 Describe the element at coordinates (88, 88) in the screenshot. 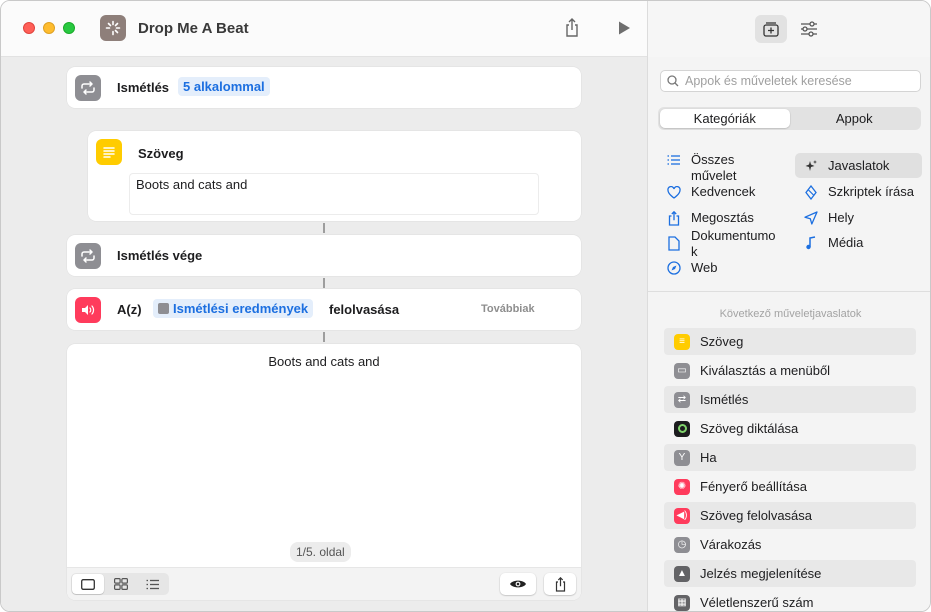

I see `repeat-icon` at that location.